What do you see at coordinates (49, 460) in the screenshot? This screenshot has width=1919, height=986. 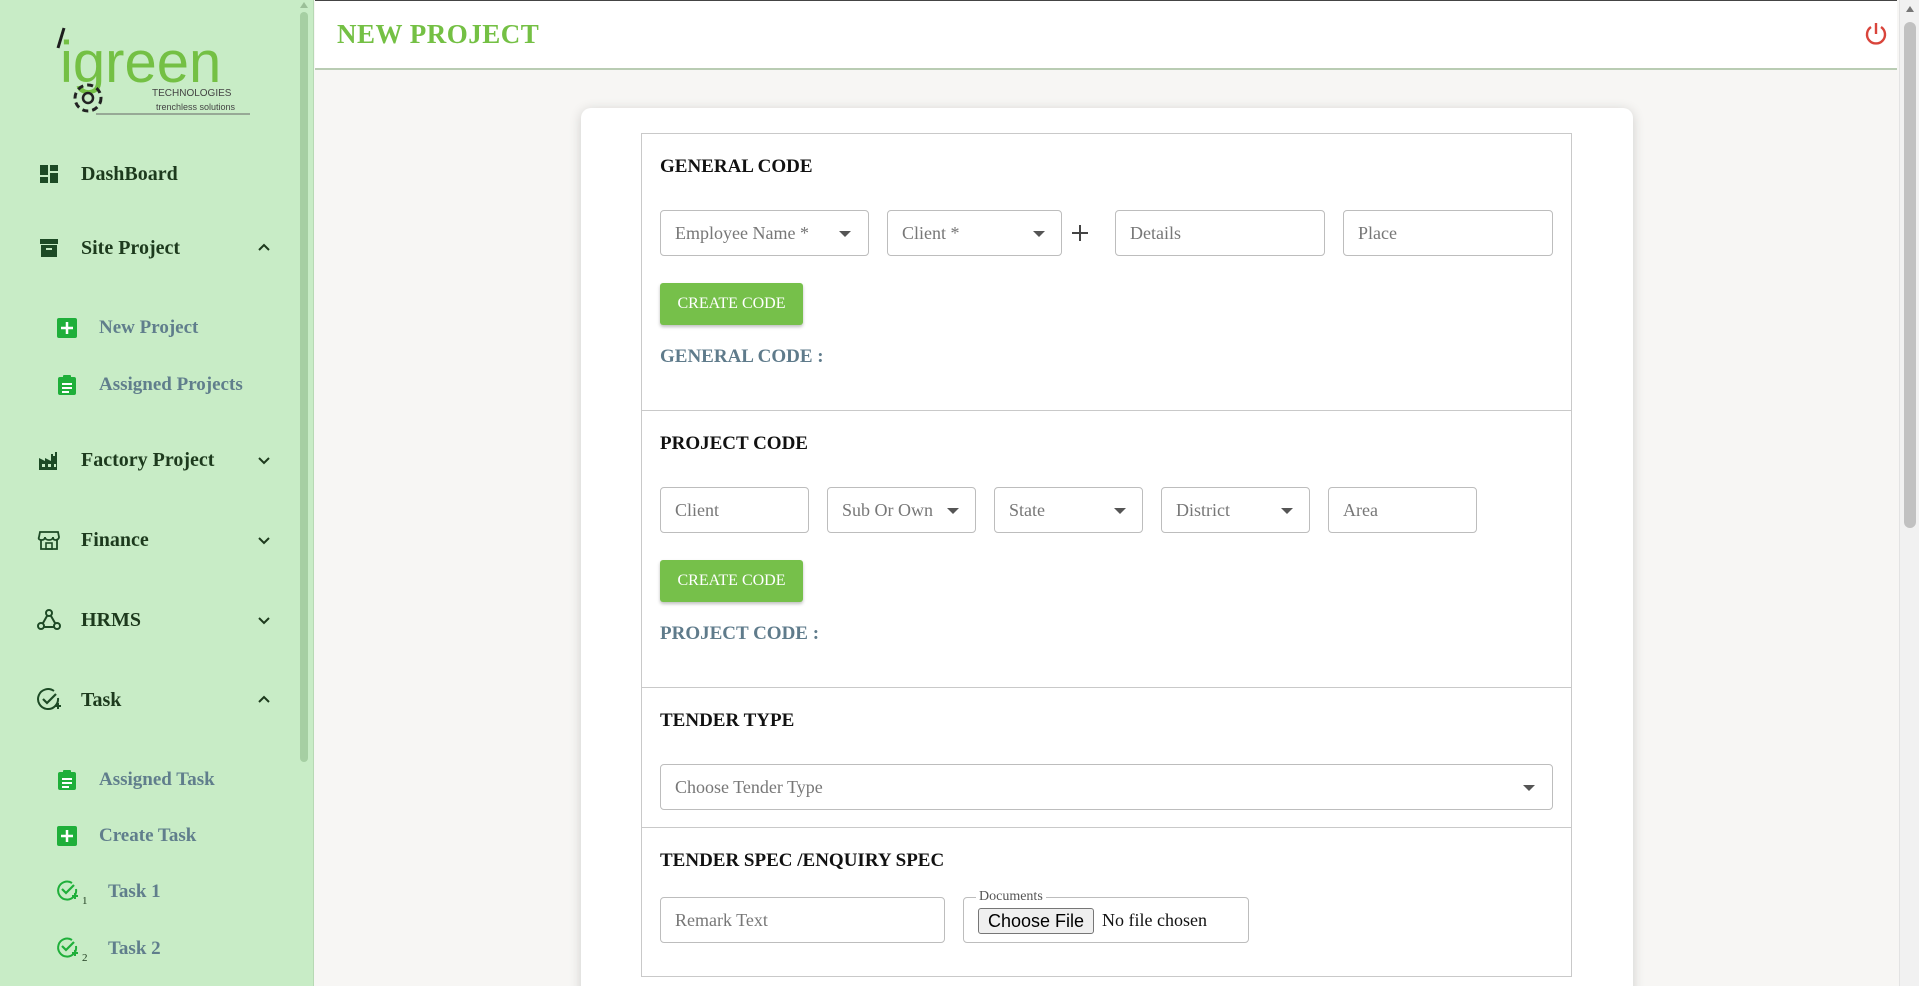 I see `factory-icon` at bounding box center [49, 460].